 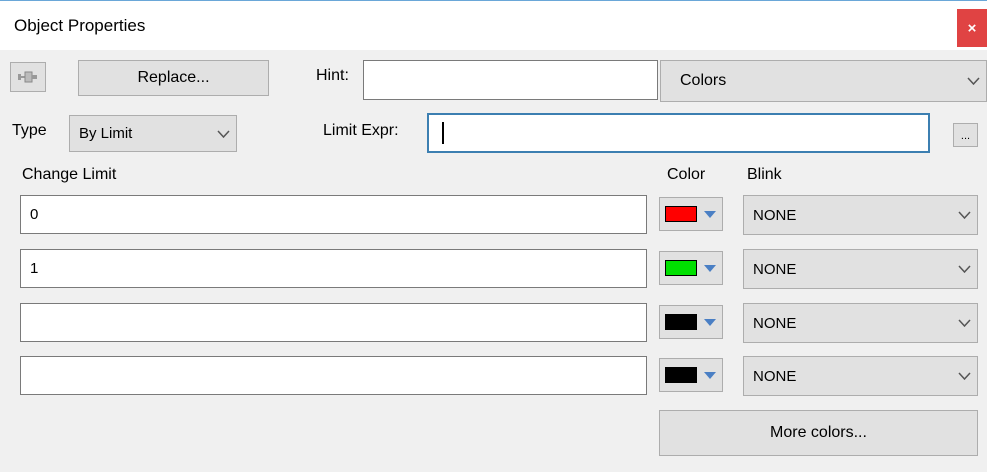 I want to click on pin-button, so click(x=28, y=77).